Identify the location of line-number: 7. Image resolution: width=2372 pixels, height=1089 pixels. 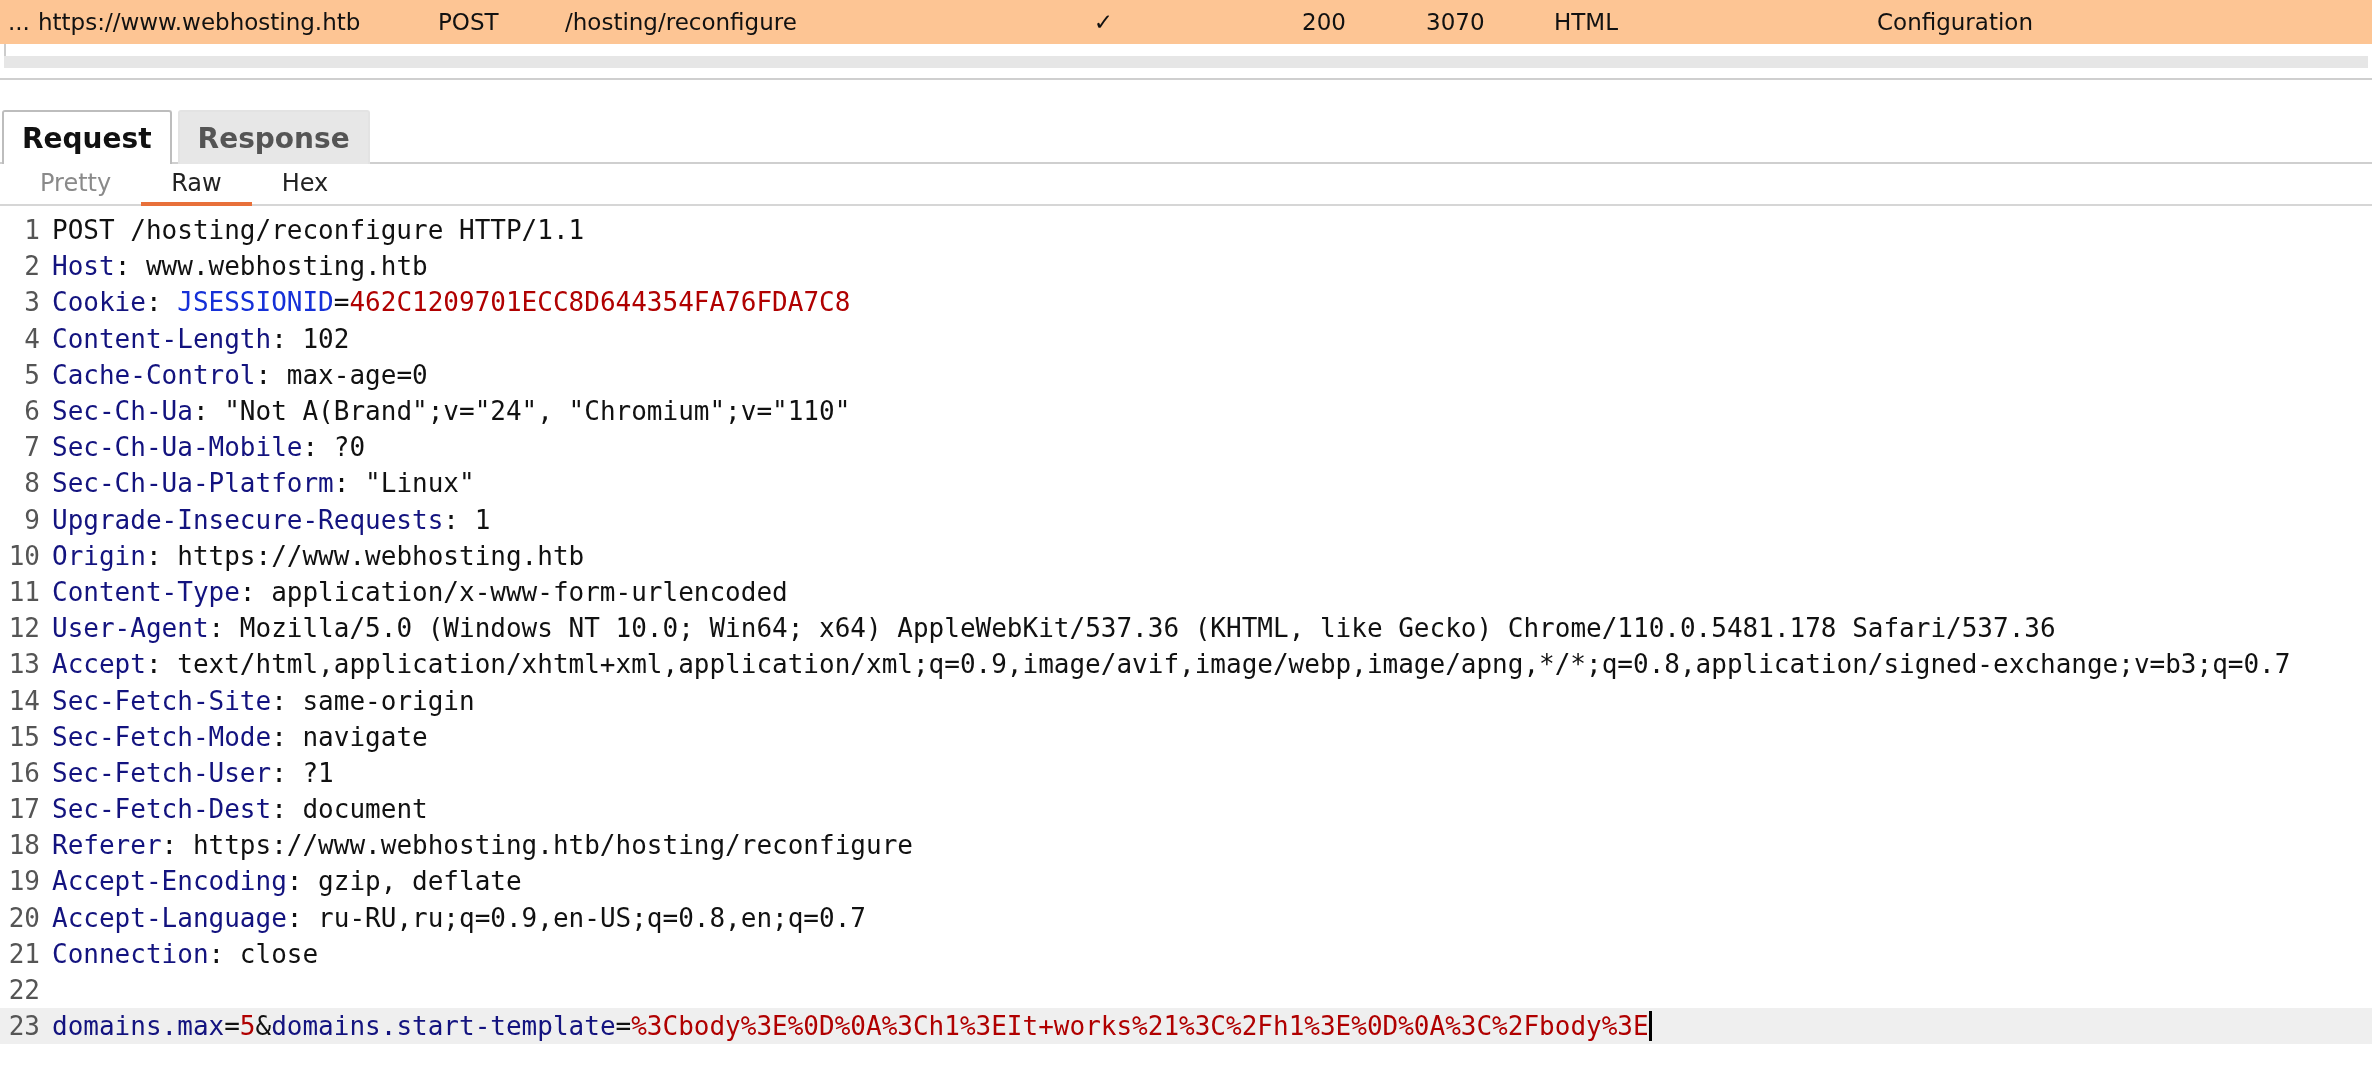
(32, 447).